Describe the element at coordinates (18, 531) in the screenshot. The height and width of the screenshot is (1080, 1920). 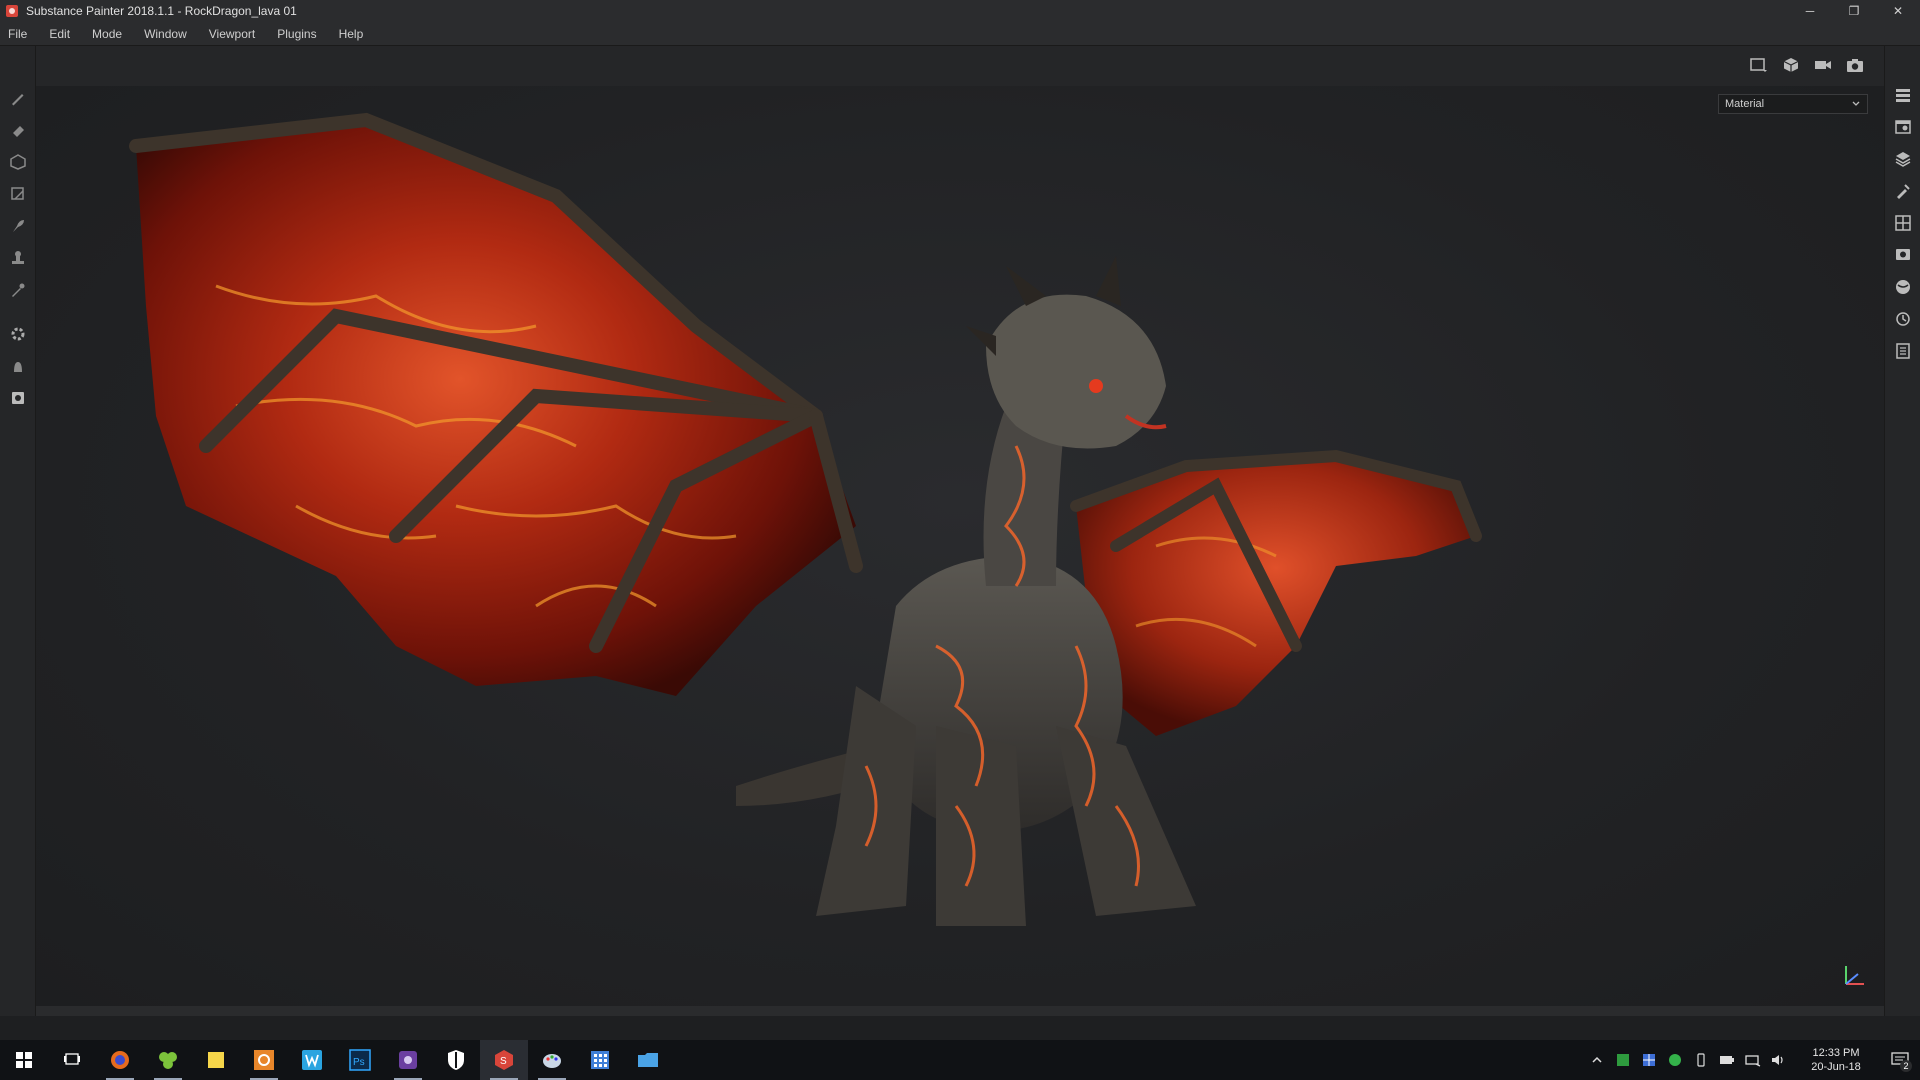
I see `left-tool-bar` at that location.